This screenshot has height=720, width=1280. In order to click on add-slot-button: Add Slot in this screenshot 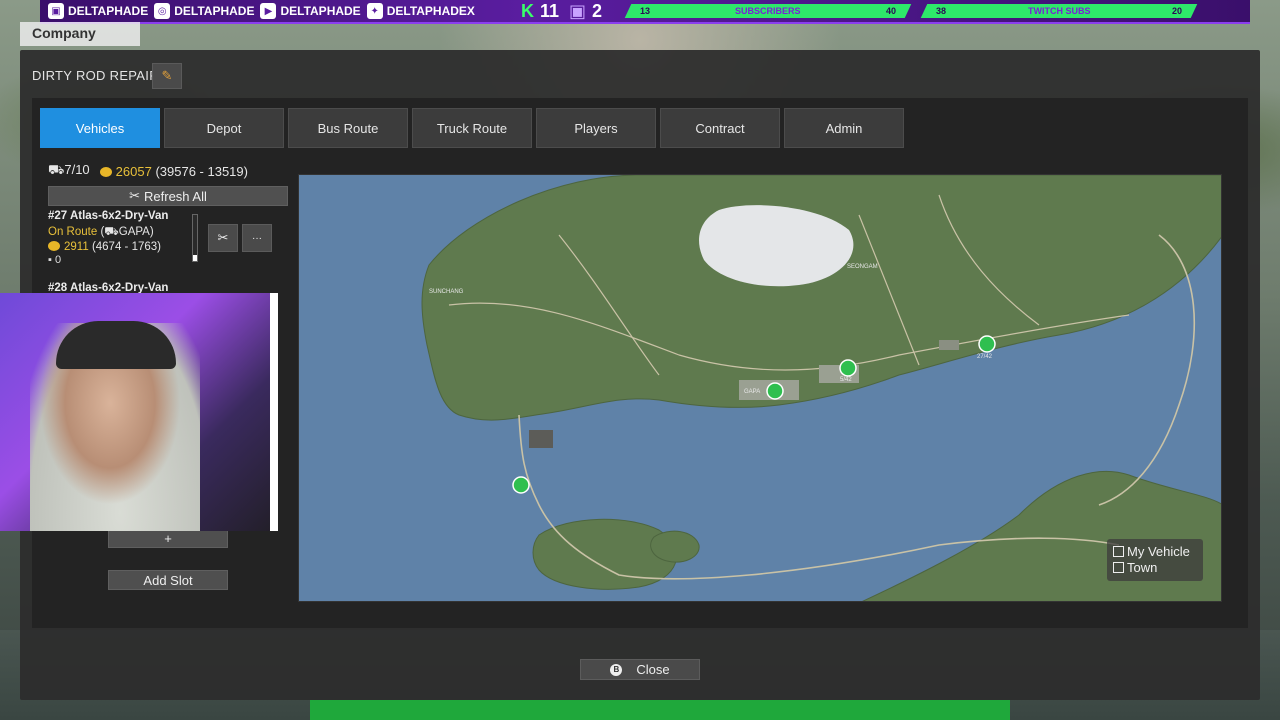, I will do `click(168, 580)`.